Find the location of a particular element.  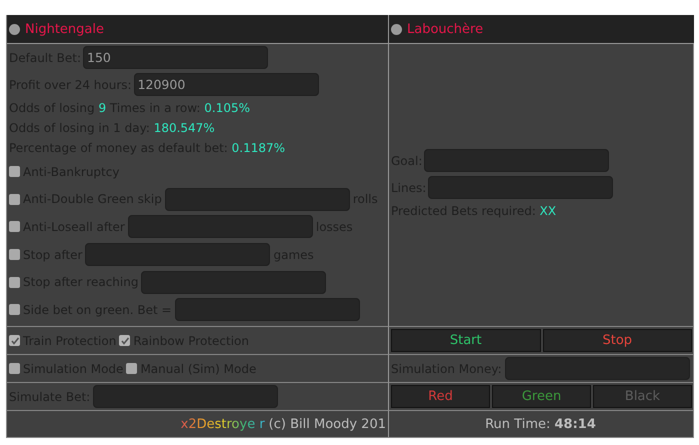

action-button: Stop is located at coordinates (617, 340).